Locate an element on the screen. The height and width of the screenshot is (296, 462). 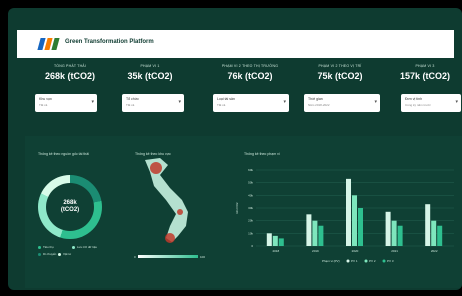
chart-y-tick-label: 50k is located at coordinates (250, 183).